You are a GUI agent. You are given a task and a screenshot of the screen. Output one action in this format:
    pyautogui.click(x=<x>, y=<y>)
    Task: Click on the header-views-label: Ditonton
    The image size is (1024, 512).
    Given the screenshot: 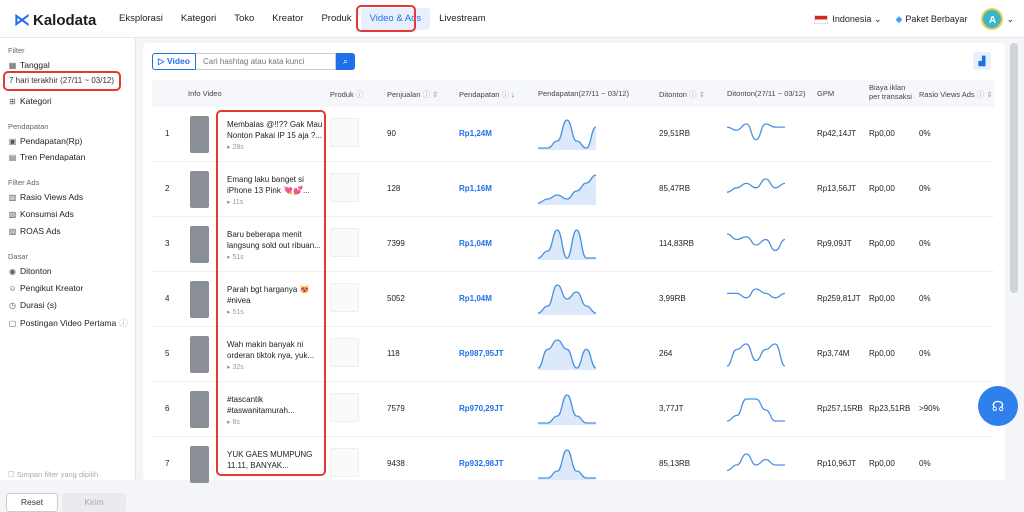 What is the action you would take?
    pyautogui.click(x=673, y=94)
    